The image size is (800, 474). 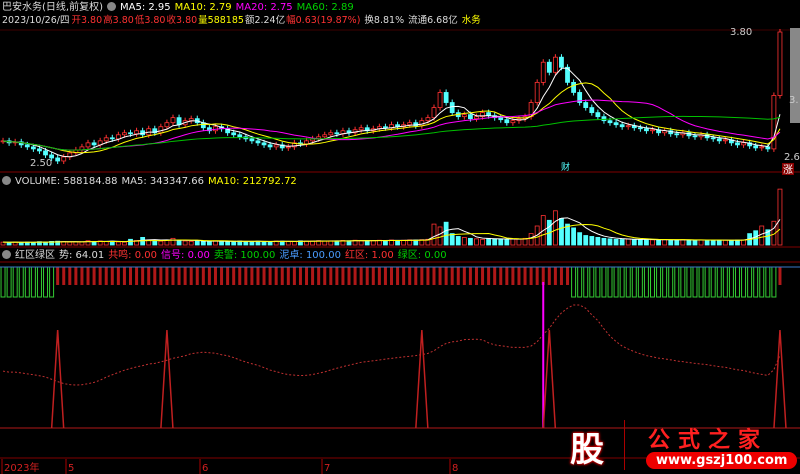 What do you see at coordinates (722, 460) in the screenshot?
I see `logo-url: www.gszj100.com` at bounding box center [722, 460].